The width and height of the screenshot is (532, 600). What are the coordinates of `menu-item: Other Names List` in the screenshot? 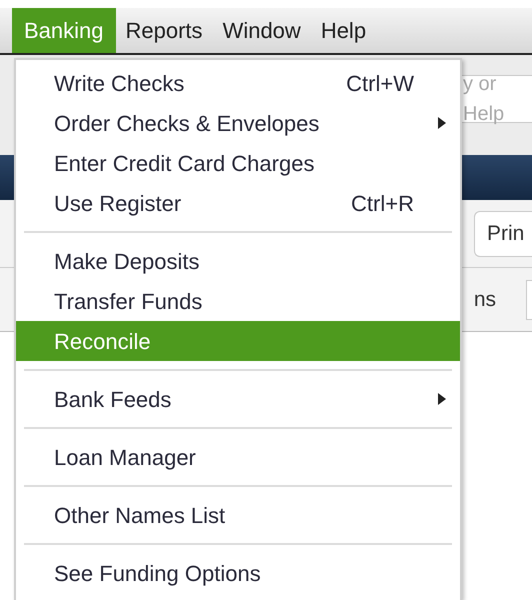 It's located at (238, 515).